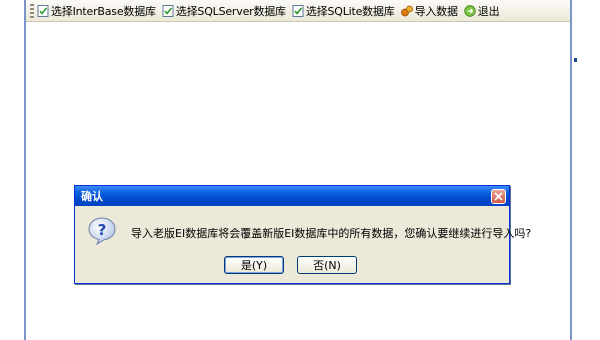 The height and width of the screenshot is (340, 600). What do you see at coordinates (327, 265) in the screenshot?
I see `no-button: 否(N)` at bounding box center [327, 265].